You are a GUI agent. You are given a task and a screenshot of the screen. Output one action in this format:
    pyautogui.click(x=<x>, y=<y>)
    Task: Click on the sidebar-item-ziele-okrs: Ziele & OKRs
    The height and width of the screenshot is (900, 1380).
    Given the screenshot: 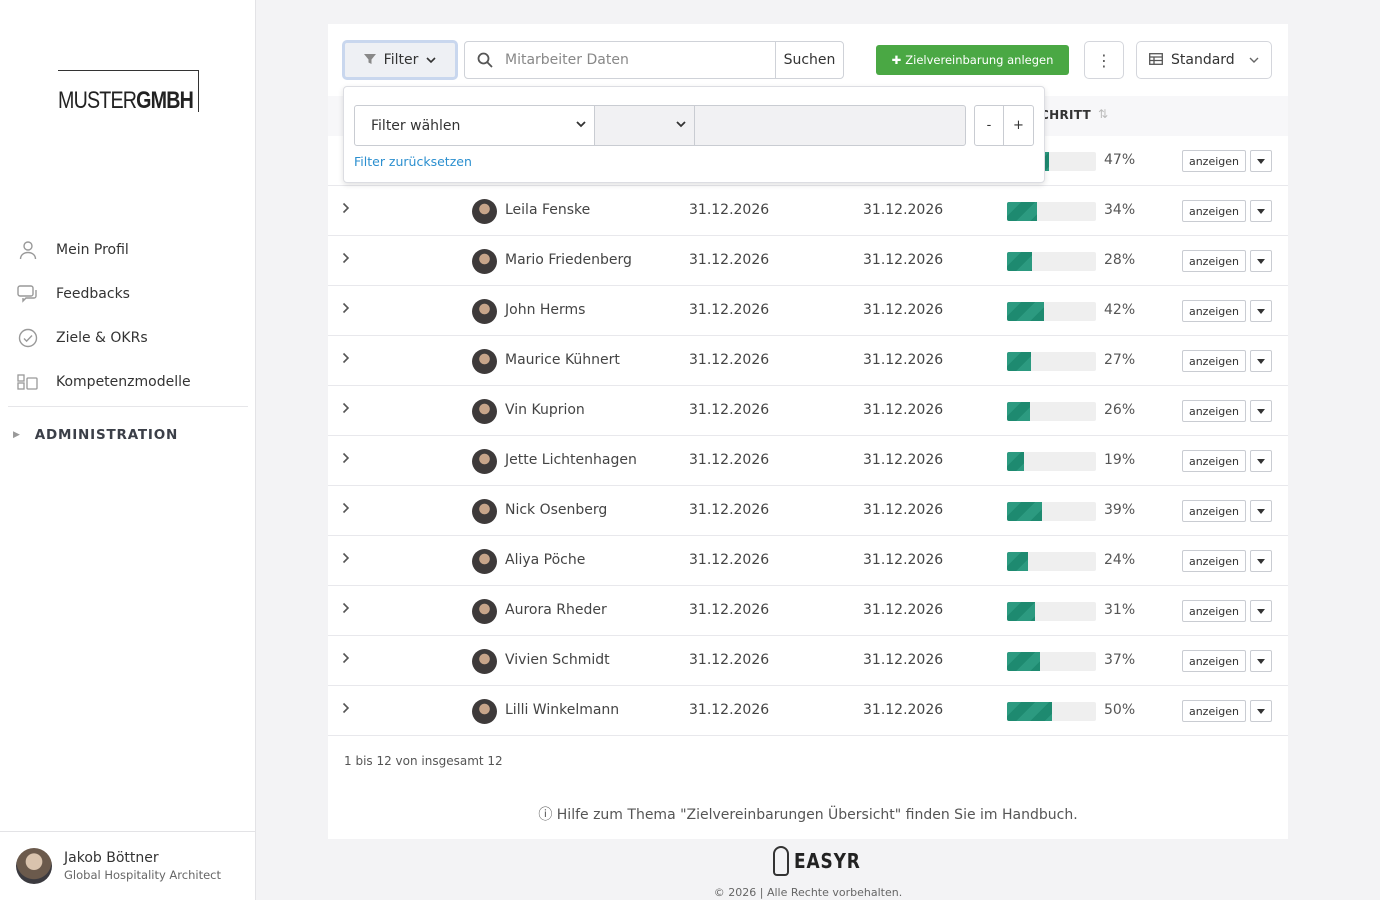 What is the action you would take?
    pyautogui.click(x=128, y=338)
    